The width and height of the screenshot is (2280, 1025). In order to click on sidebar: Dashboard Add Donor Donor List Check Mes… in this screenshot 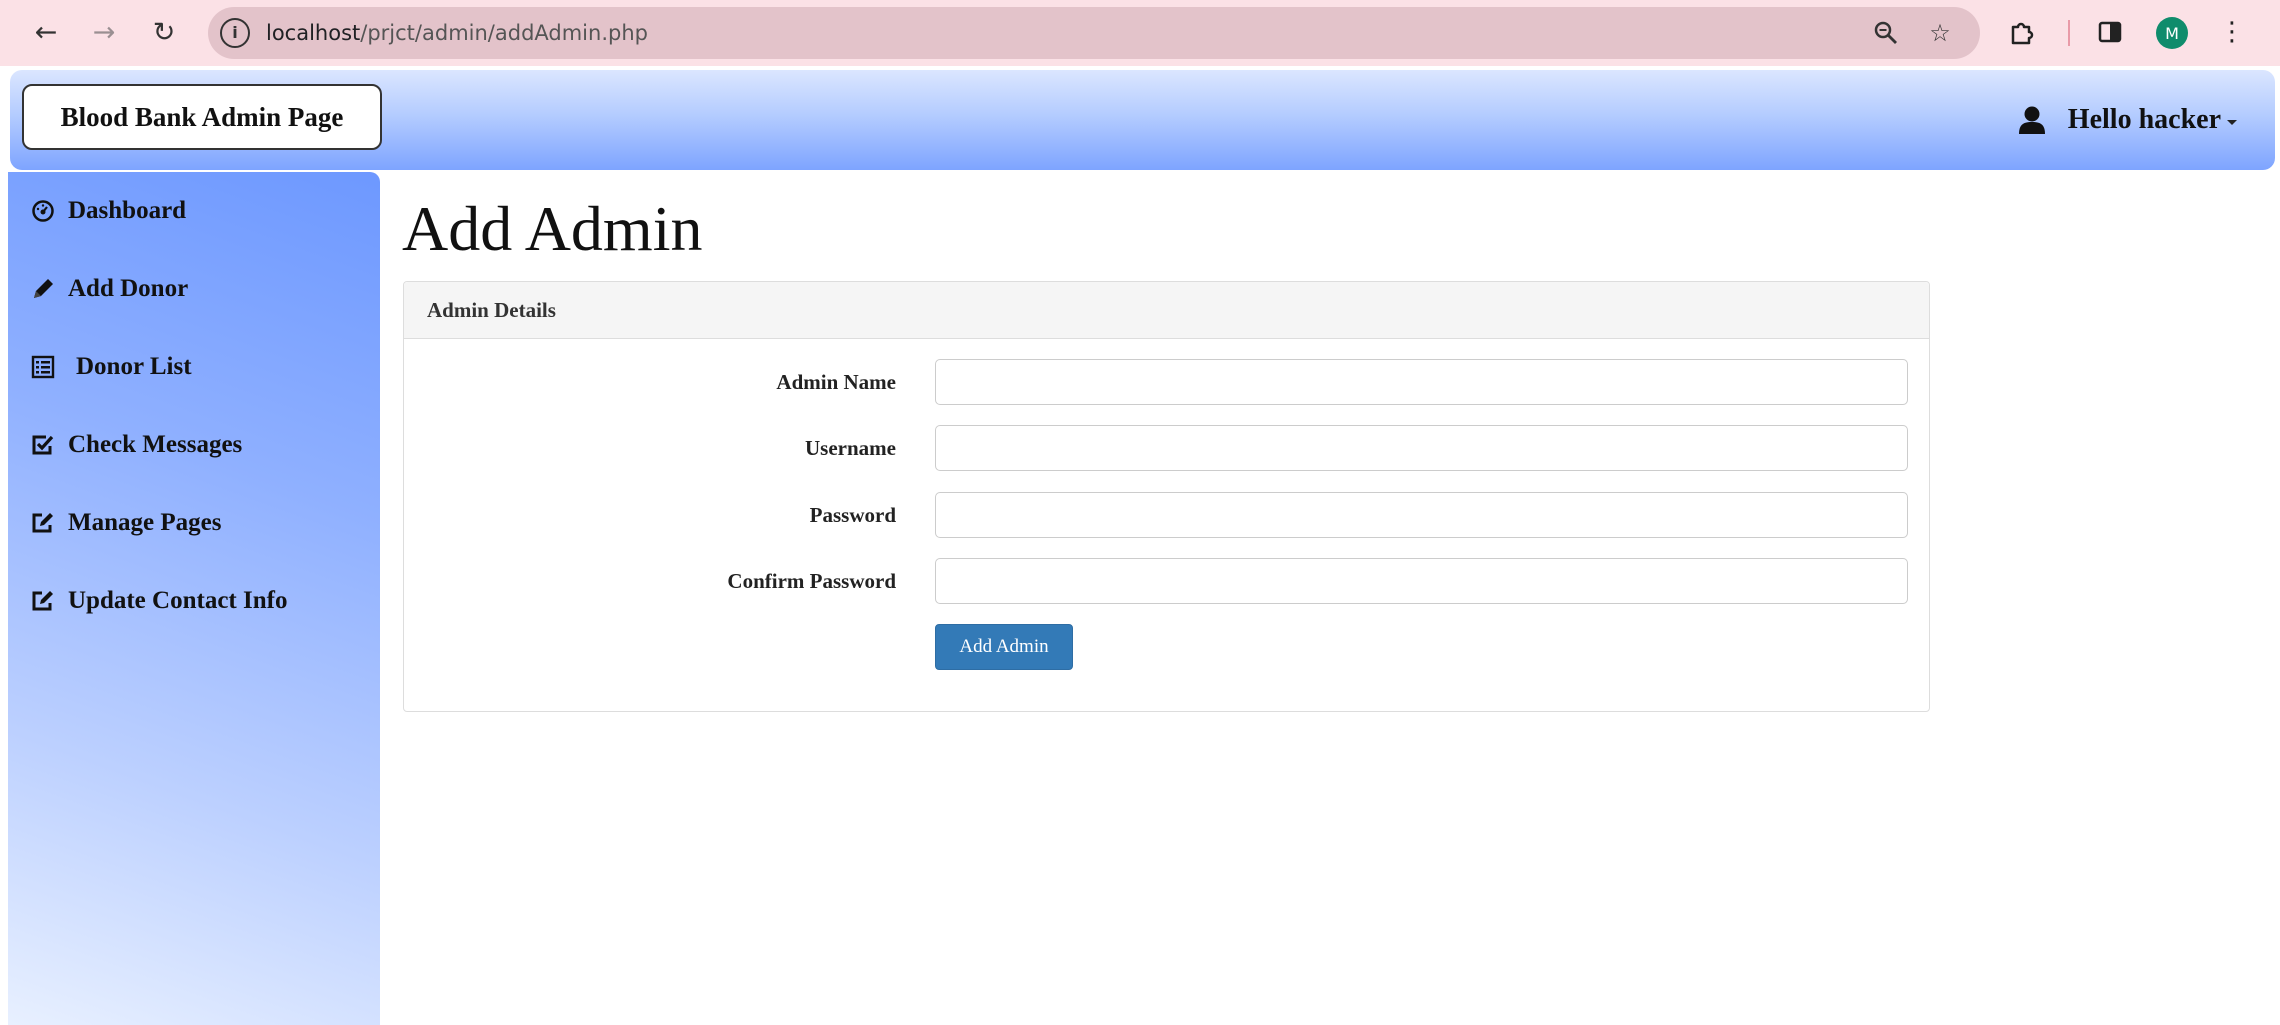, I will do `click(194, 598)`.